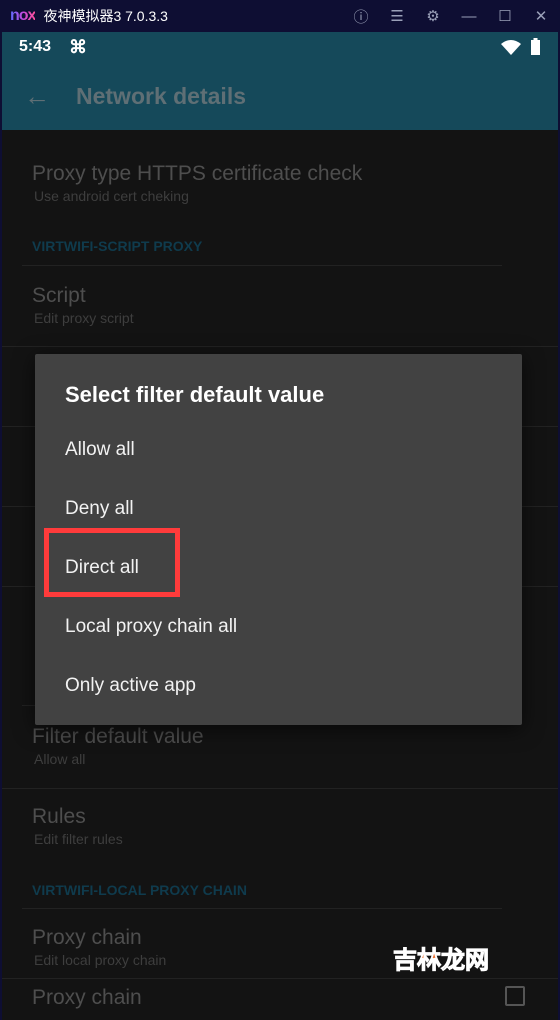 The image size is (560, 1020). Describe the element at coordinates (280, 47) in the screenshot. I see `status-bar: 5:43 ⌘` at that location.